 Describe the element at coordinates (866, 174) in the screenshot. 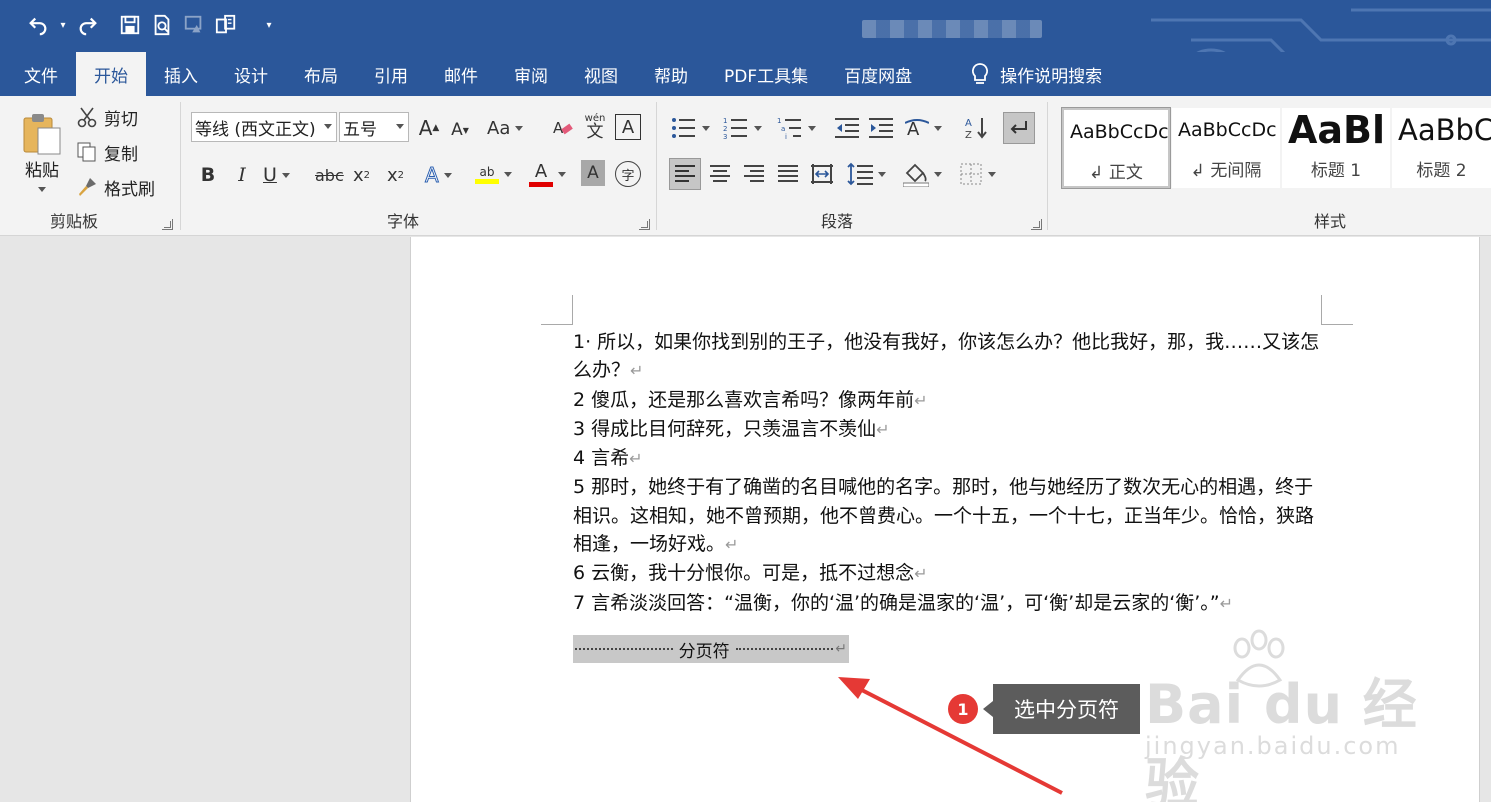

I see `line-spacing-icon` at that location.